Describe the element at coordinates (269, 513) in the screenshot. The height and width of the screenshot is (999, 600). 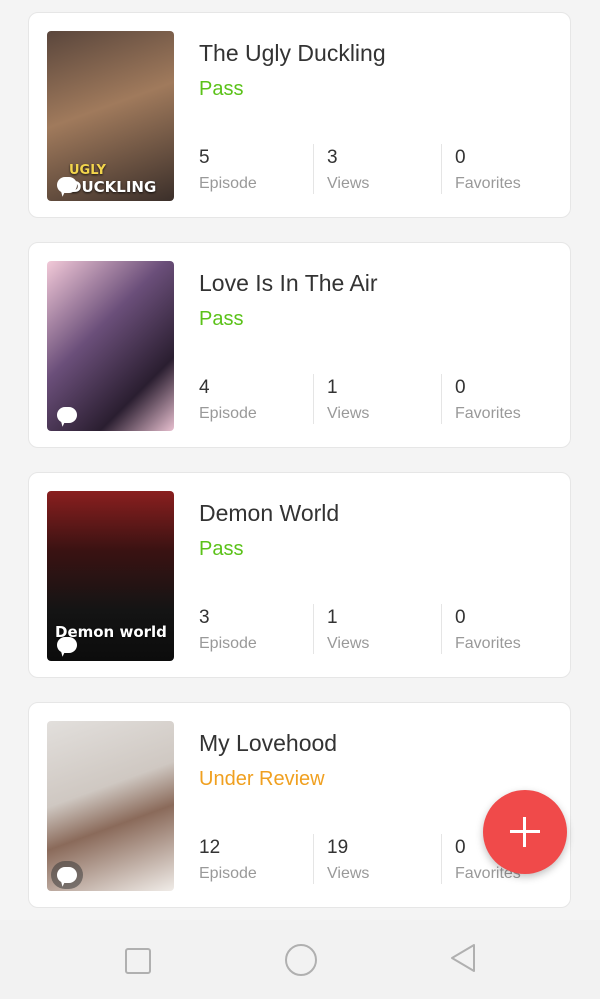
I see `drama-title: Demon World` at that location.